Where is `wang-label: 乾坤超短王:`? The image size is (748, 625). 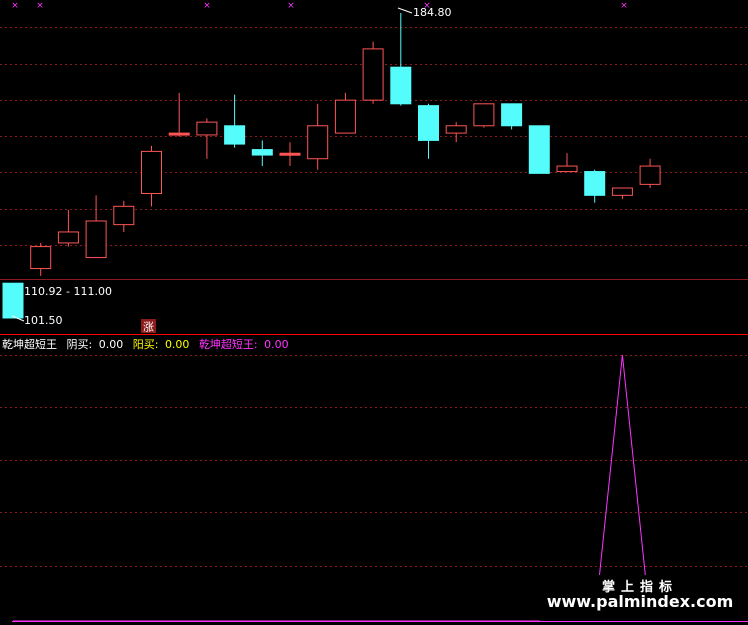
wang-label: 乾坤超短王: is located at coordinates (228, 344).